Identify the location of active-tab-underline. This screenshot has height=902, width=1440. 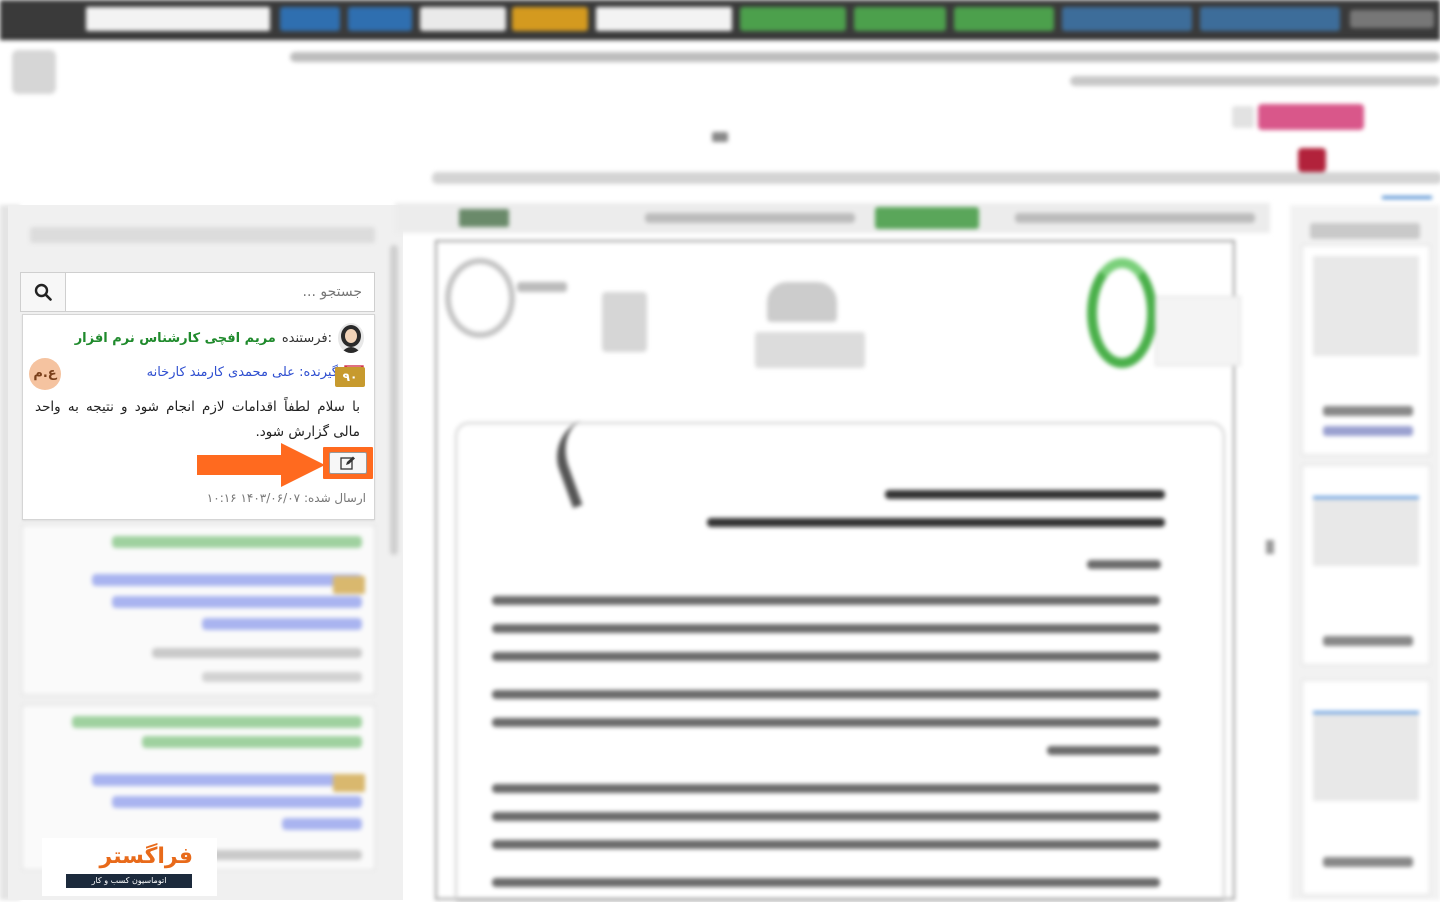
(1407, 197).